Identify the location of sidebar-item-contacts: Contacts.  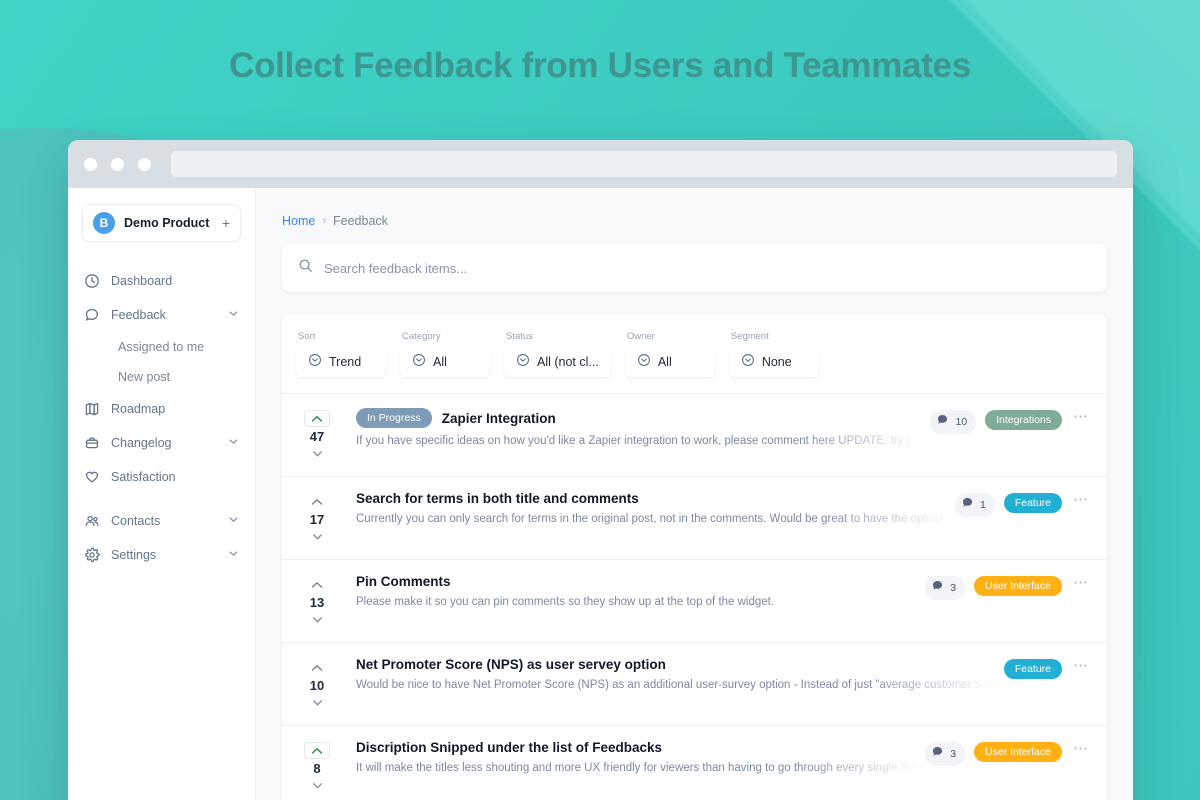
(161, 521).